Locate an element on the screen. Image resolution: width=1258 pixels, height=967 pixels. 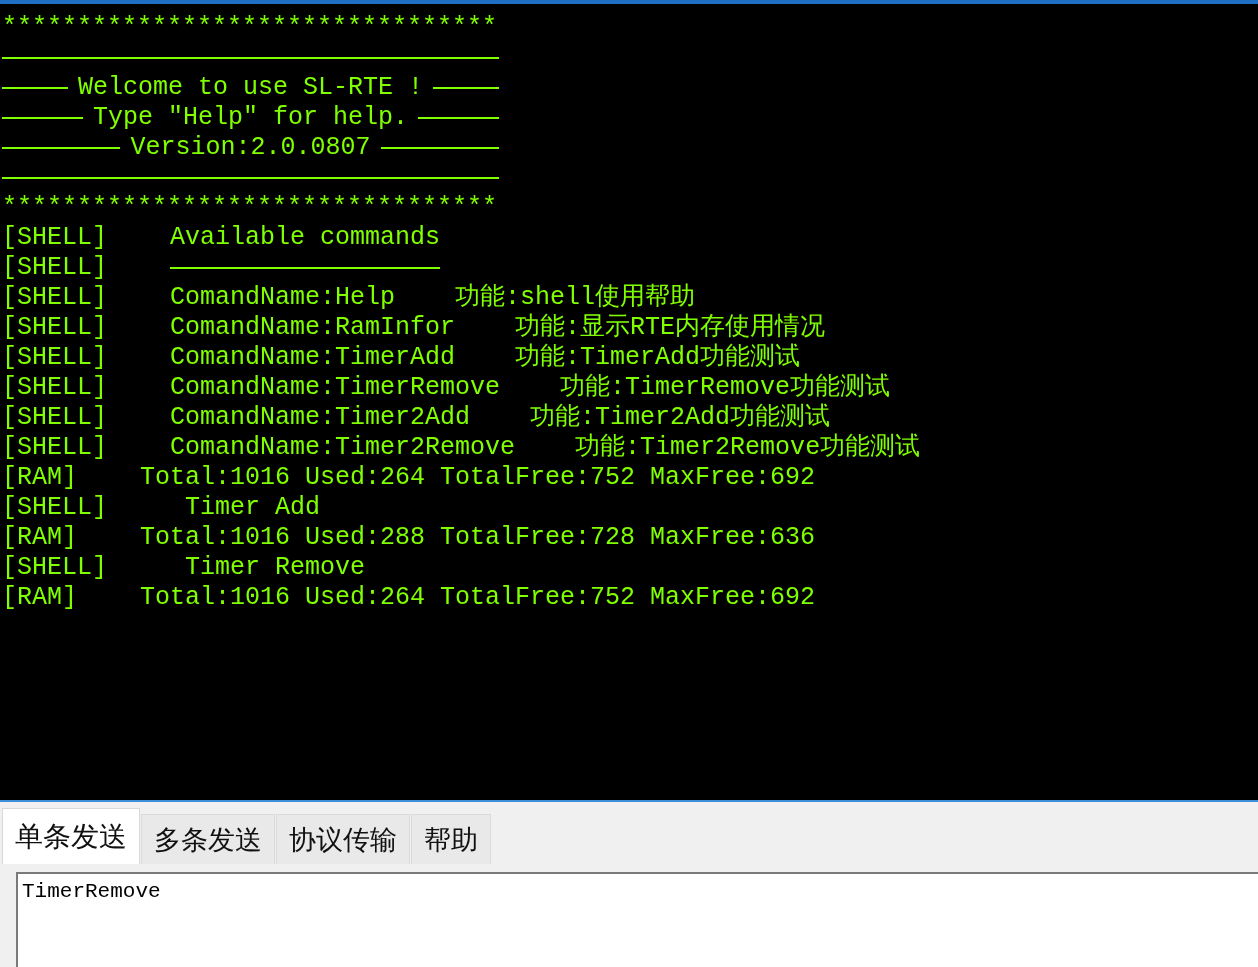
log-message: Timer Add is located at coordinates (252, 508).